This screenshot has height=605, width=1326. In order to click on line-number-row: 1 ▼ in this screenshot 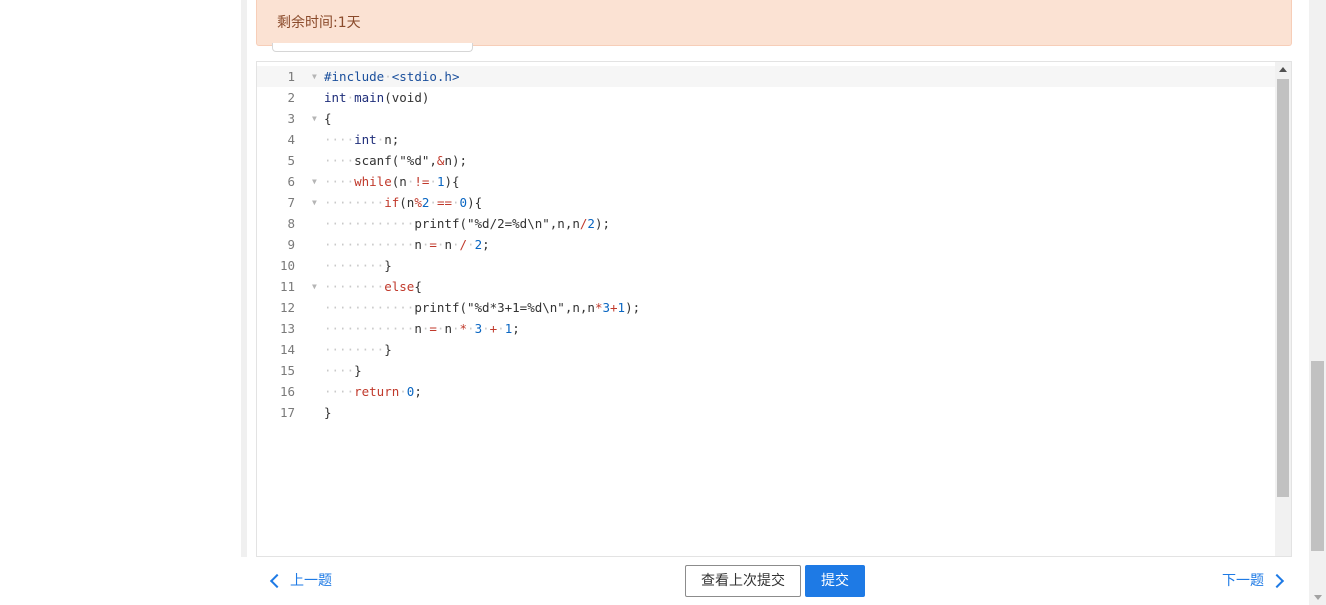, I will do `click(290, 76)`.